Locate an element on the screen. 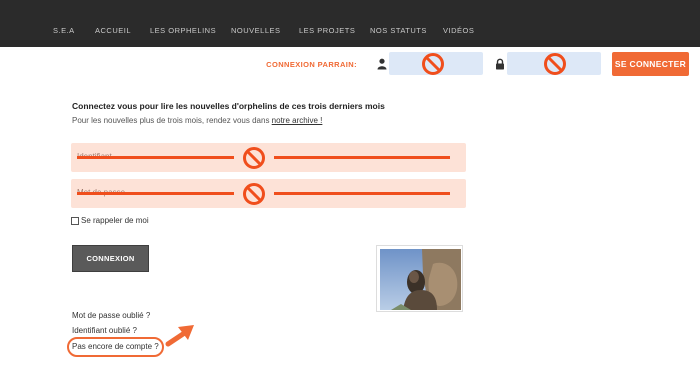 The height and width of the screenshot is (366, 700). forgot-username-link: Identifiant oublié ? is located at coordinates (104, 330).